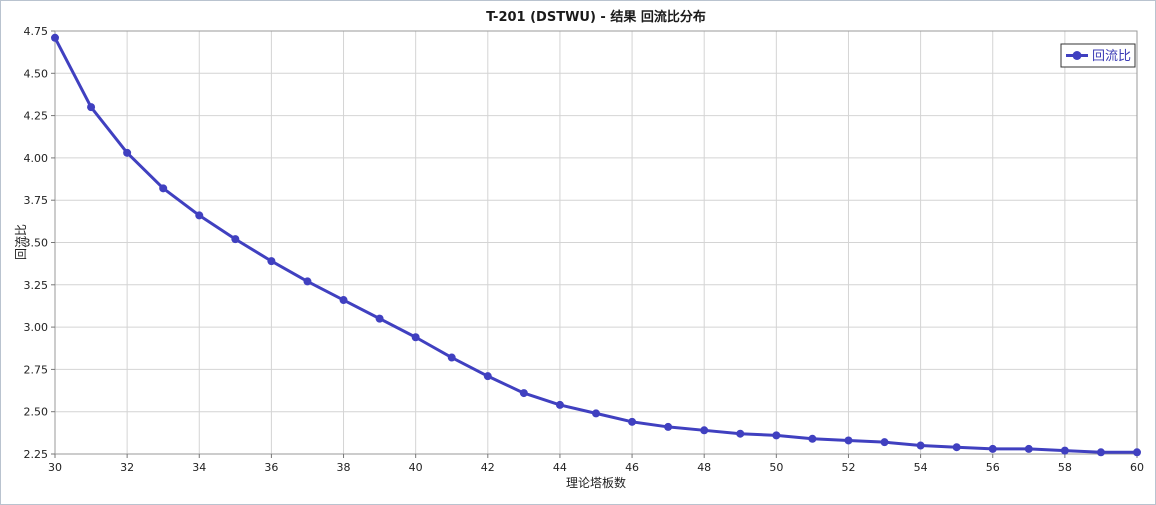  What do you see at coordinates (596, 464) in the screenshot?
I see `x-axis-ticks: 30 32 34 36 38 40 42 44 46 48 50 52 54 56 58 60` at bounding box center [596, 464].